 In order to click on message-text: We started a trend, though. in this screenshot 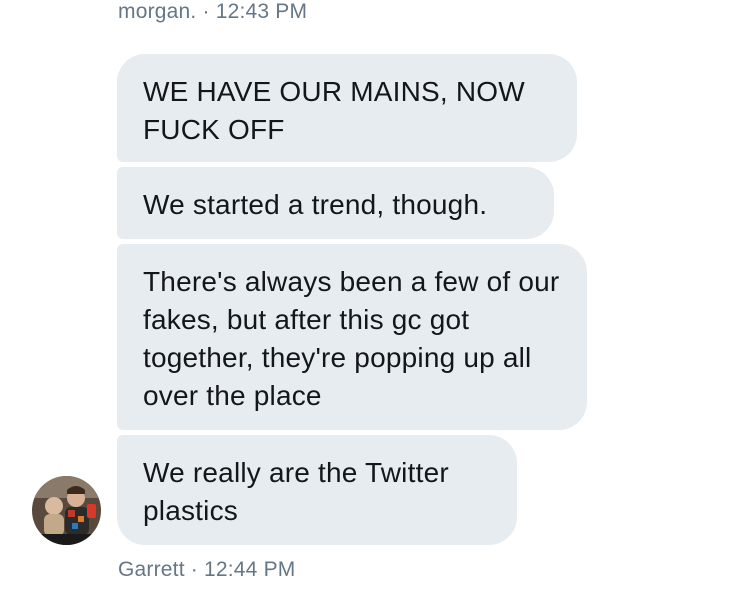, I will do `click(315, 204)`.